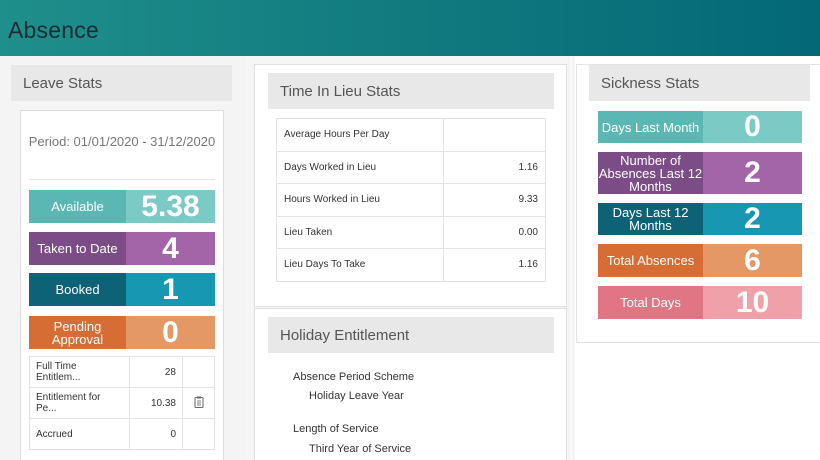  I want to click on stat-label: Total Absences, so click(650, 260).